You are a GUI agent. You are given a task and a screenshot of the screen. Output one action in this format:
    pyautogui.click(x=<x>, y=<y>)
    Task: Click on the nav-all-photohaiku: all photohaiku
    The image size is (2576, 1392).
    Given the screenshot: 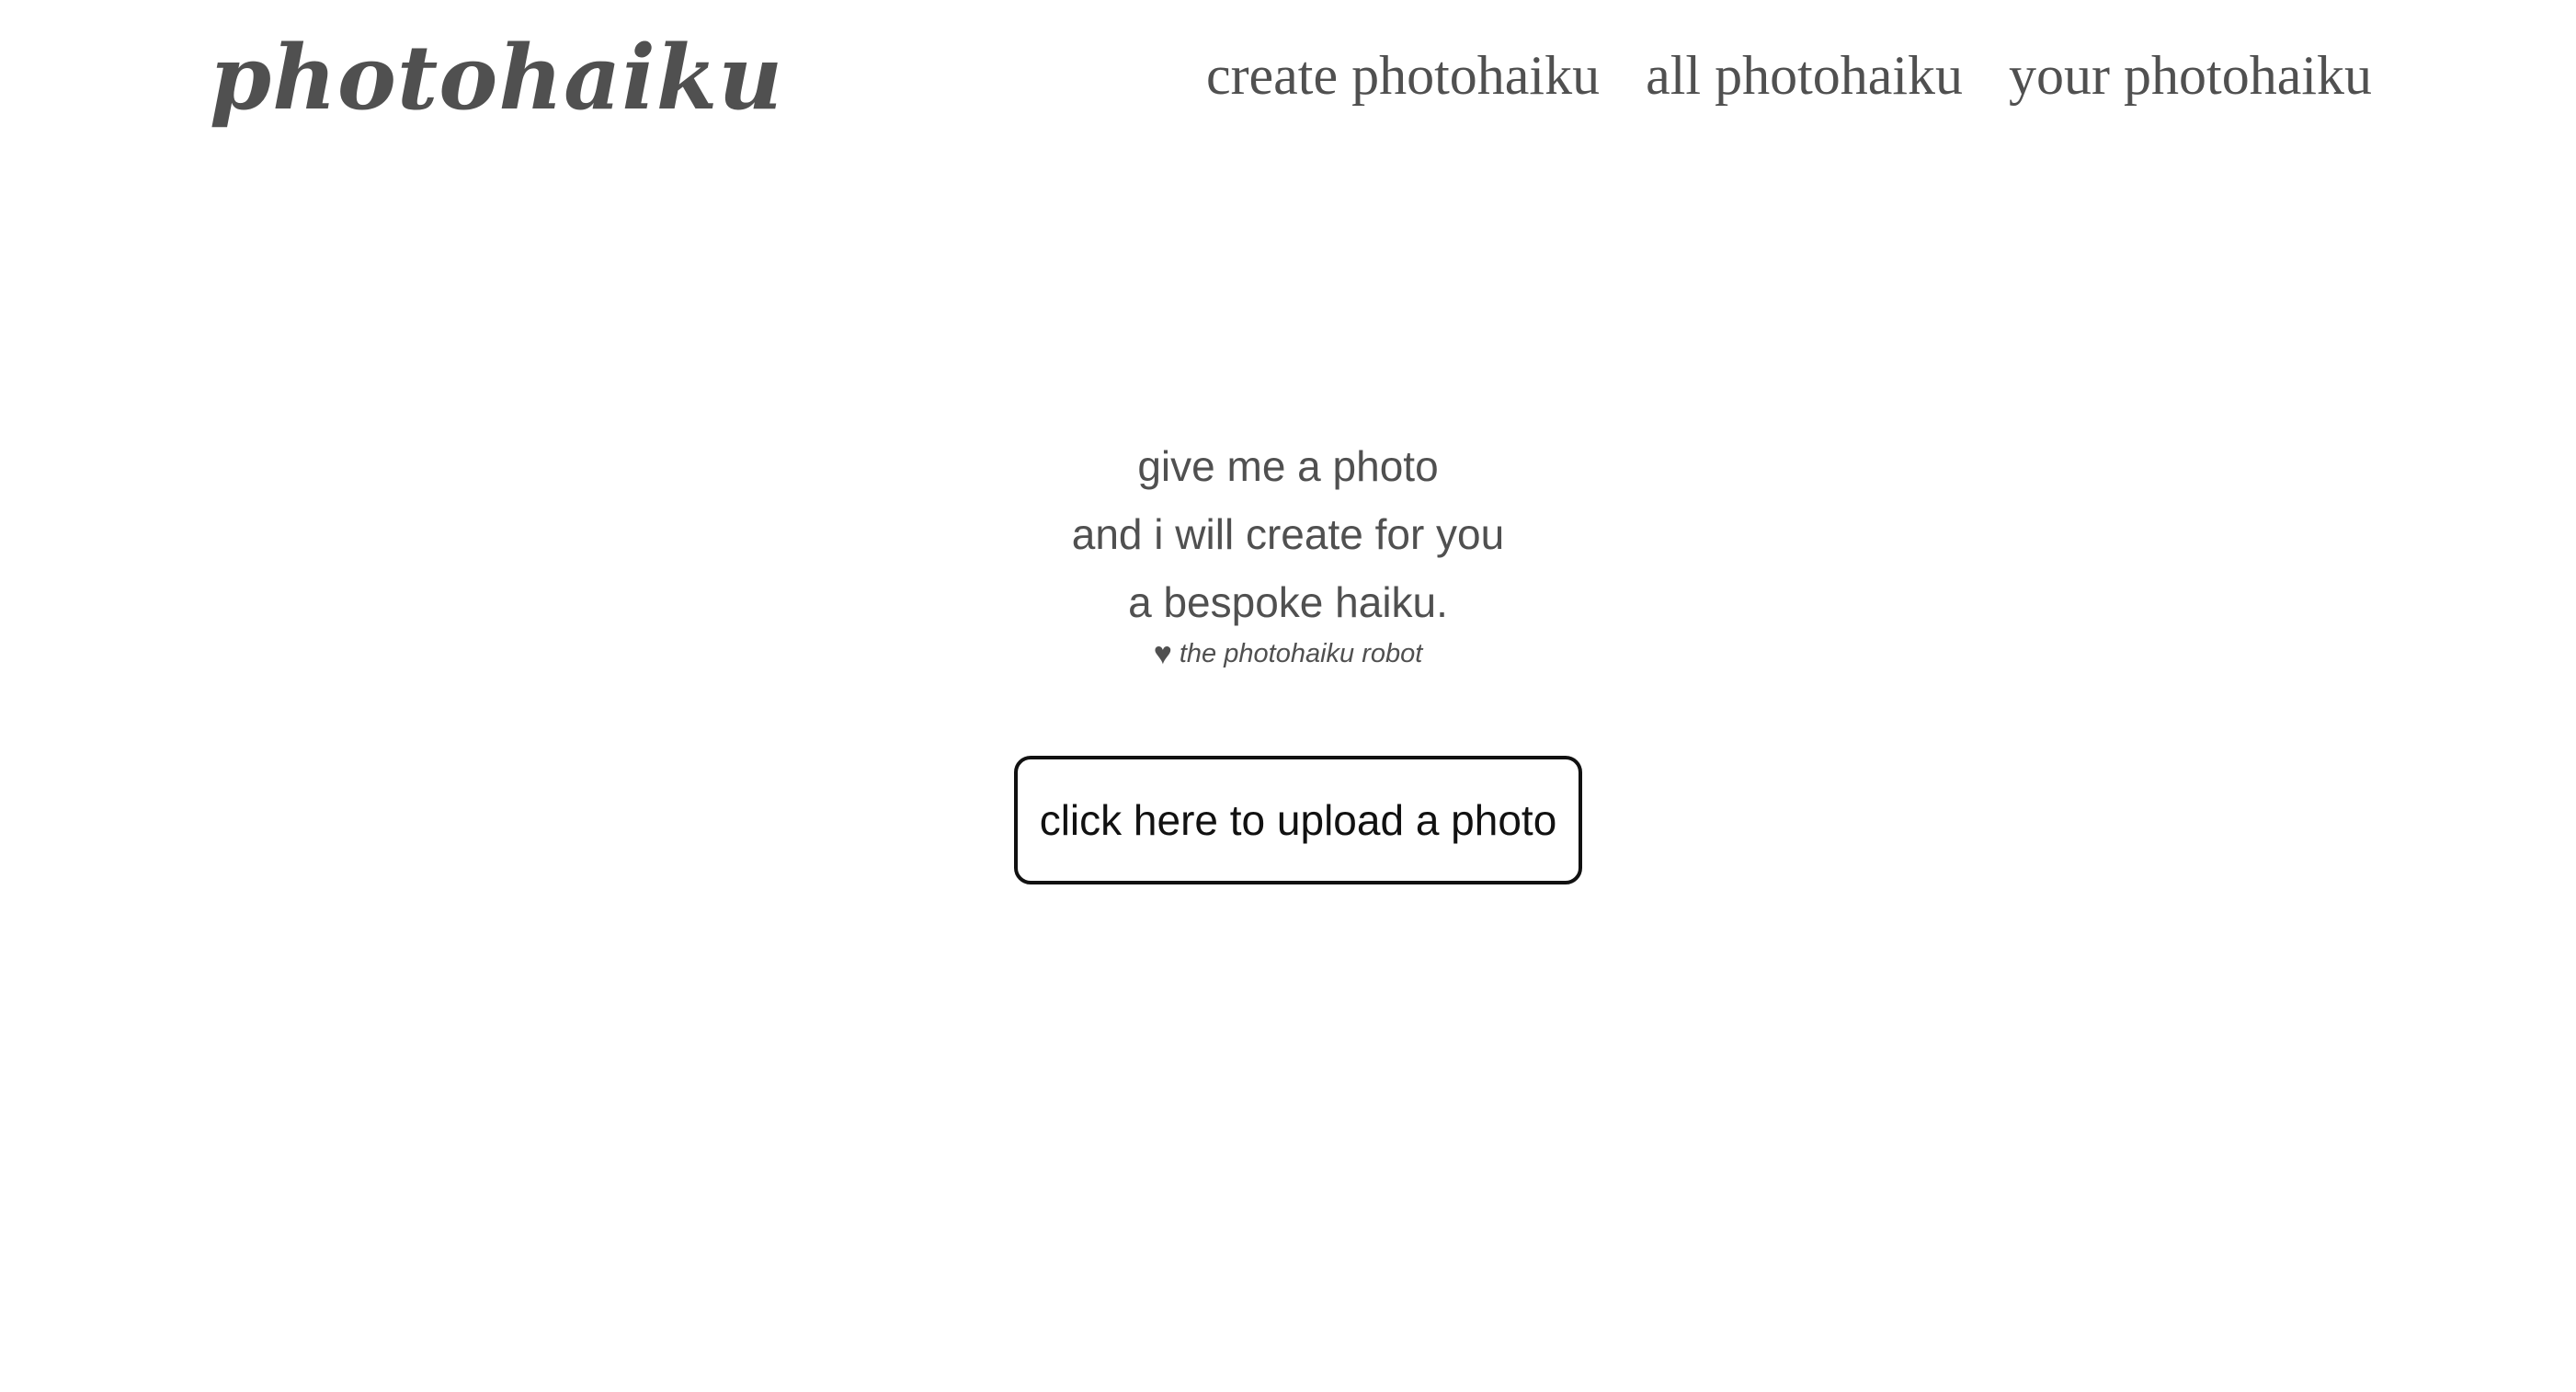 What is the action you would take?
    pyautogui.click(x=1804, y=75)
    